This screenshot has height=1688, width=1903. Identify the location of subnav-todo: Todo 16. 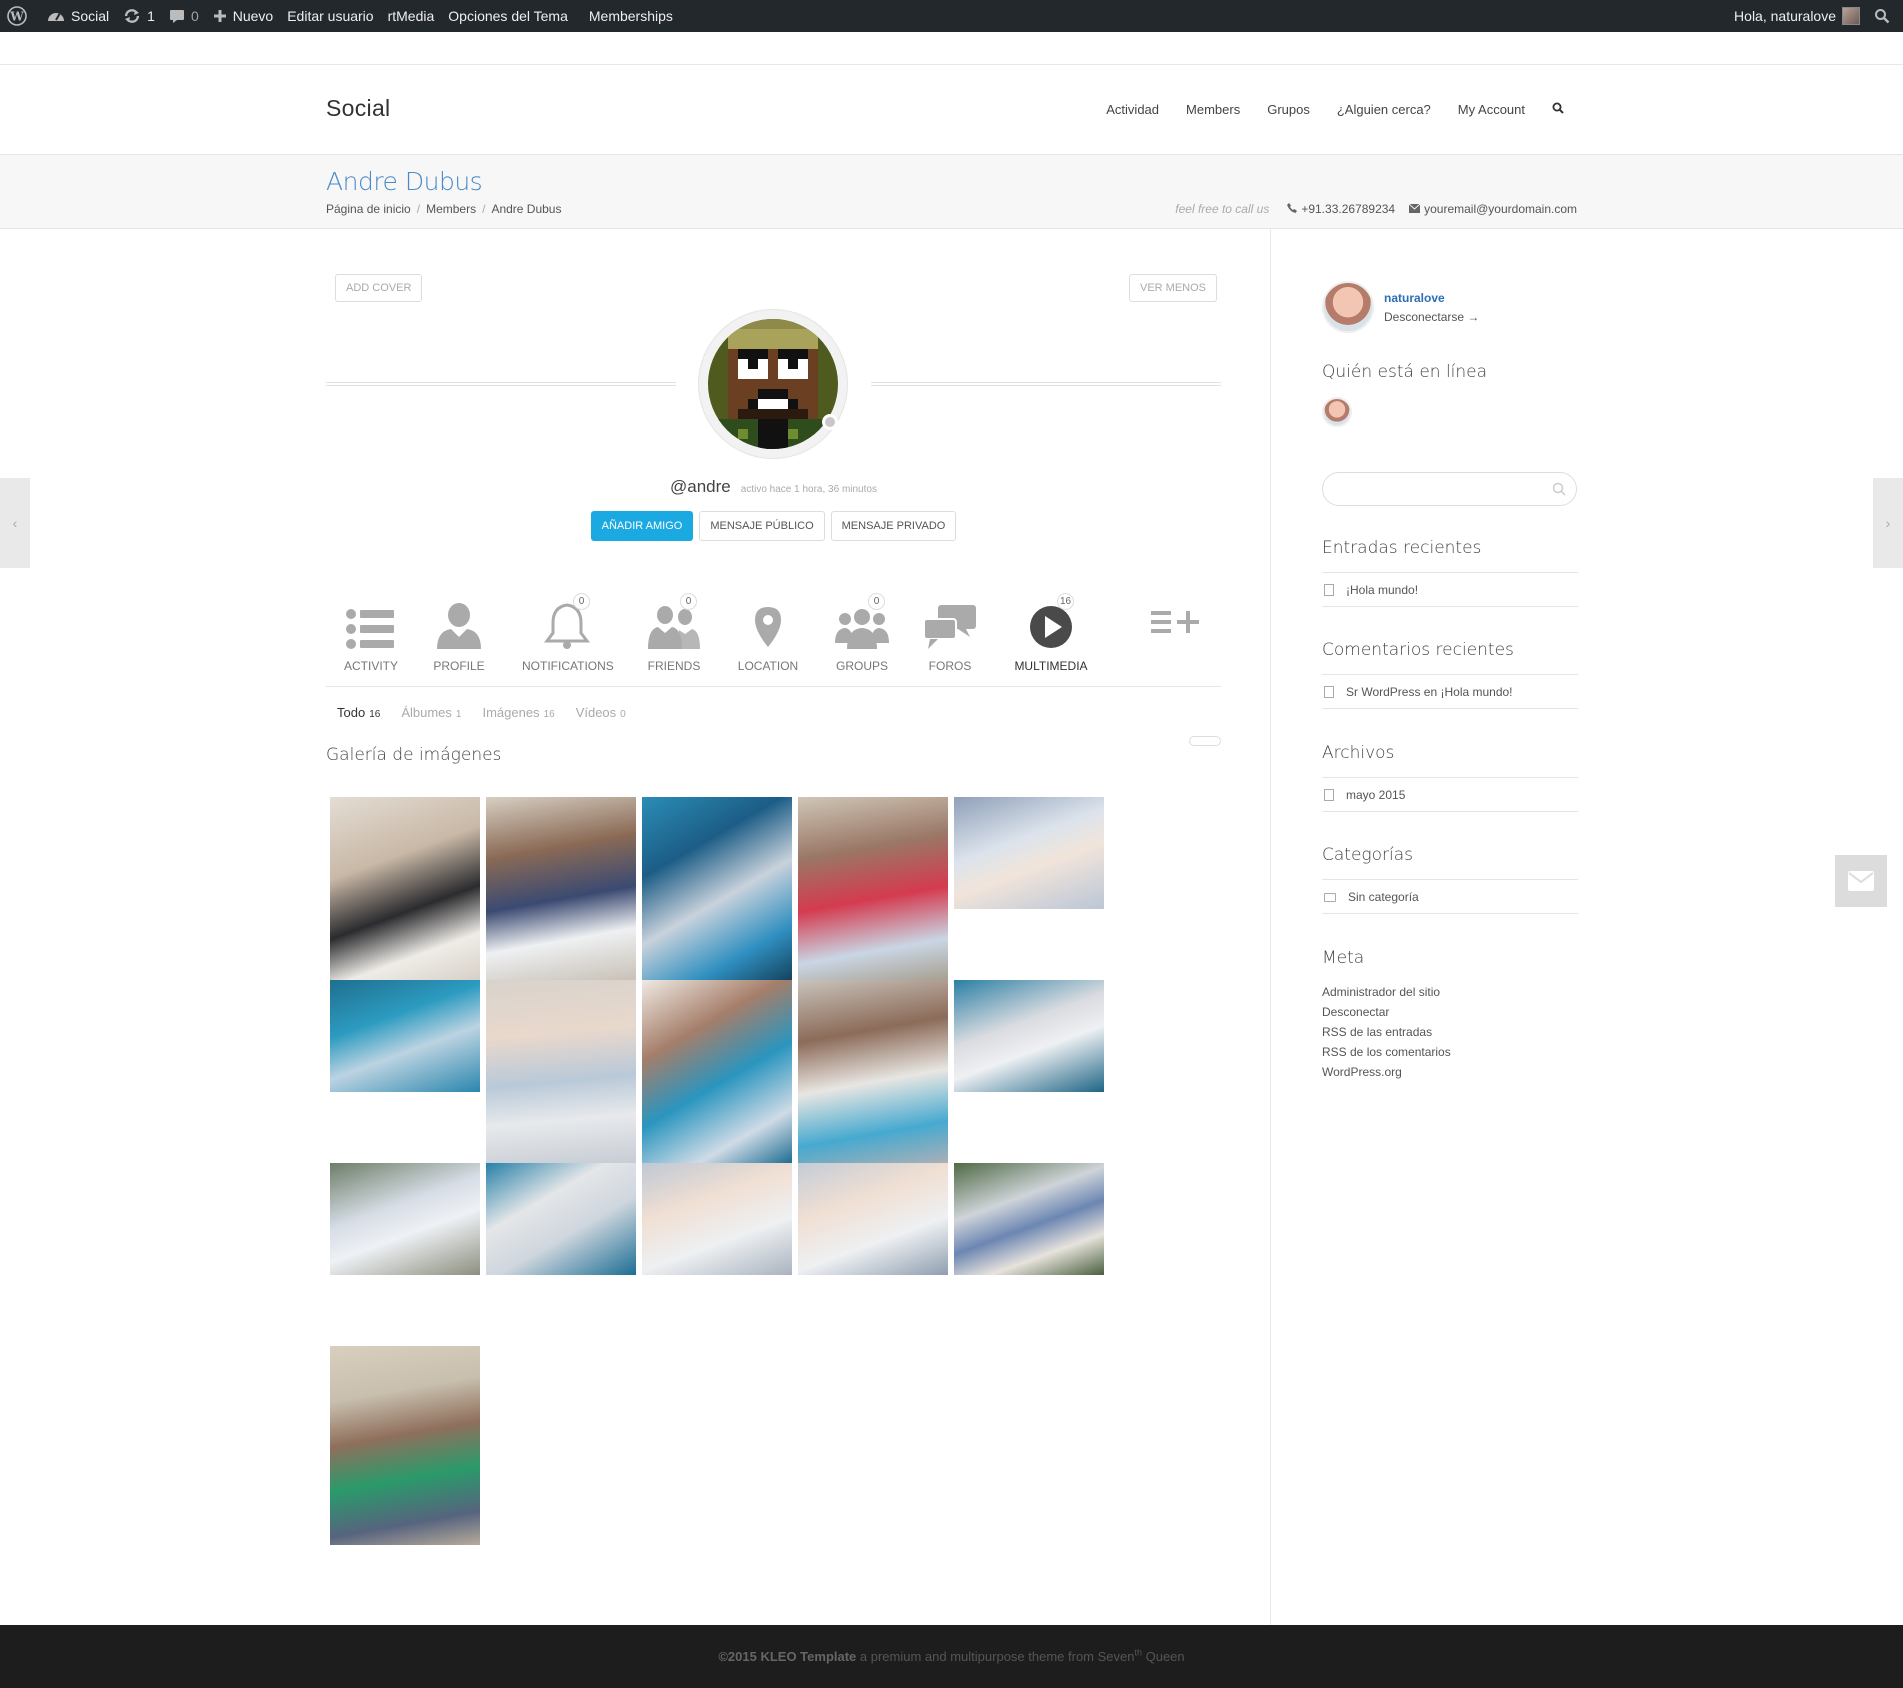
(358, 712).